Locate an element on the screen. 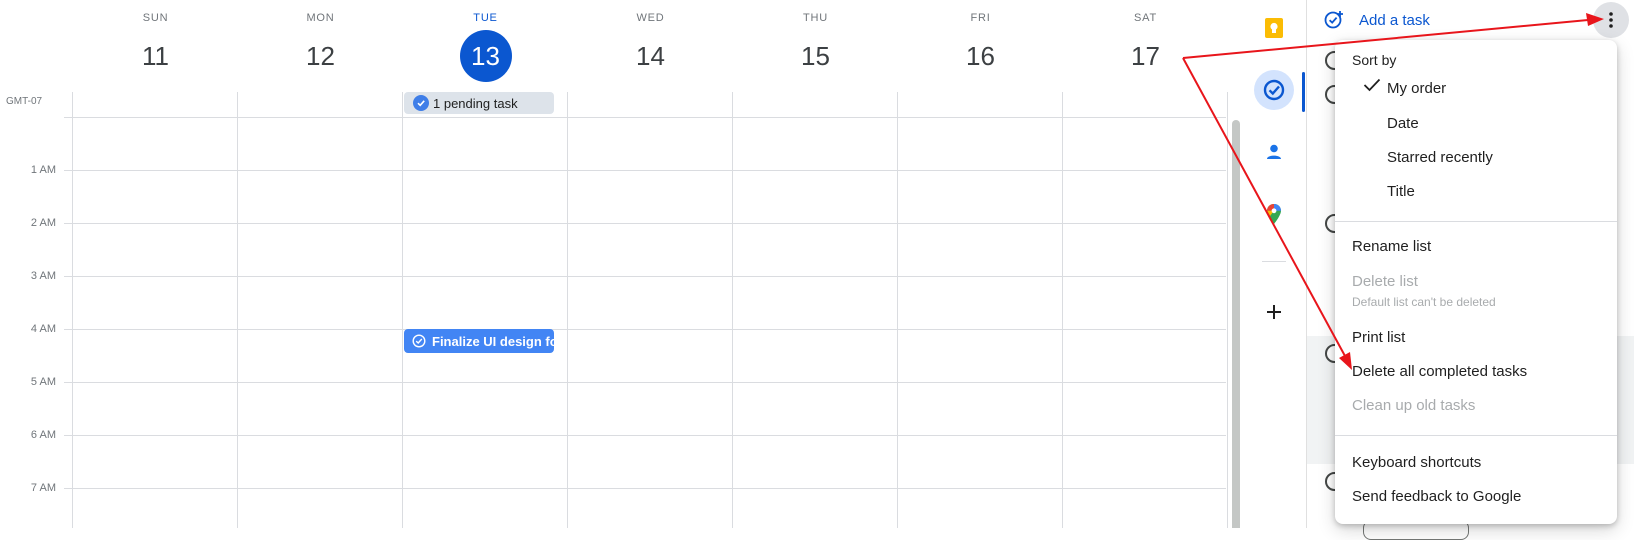  day-name: SUN is located at coordinates (155, 18).